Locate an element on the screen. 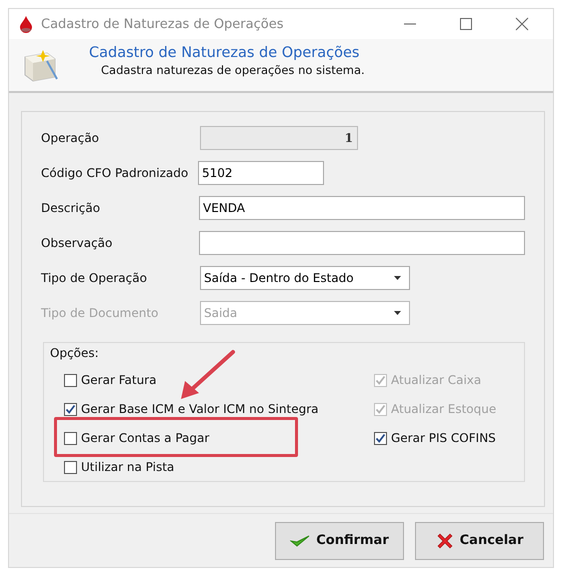 This screenshot has width=564, height=575. field-label: Tipo de Documento is located at coordinates (100, 313).